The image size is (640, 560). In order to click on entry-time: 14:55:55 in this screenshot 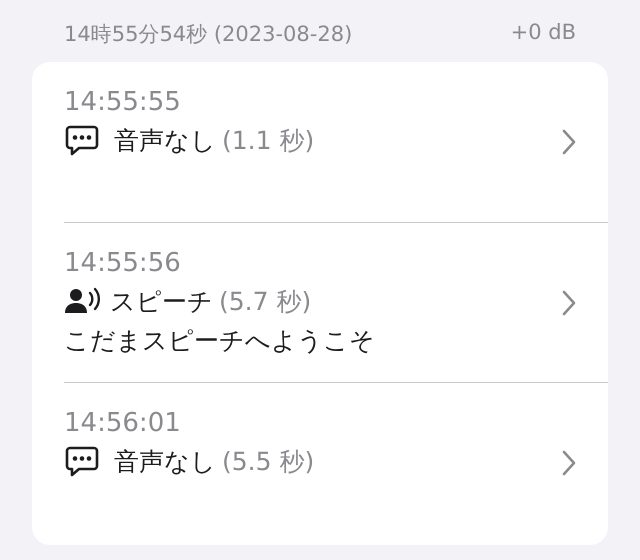, I will do `click(122, 102)`.